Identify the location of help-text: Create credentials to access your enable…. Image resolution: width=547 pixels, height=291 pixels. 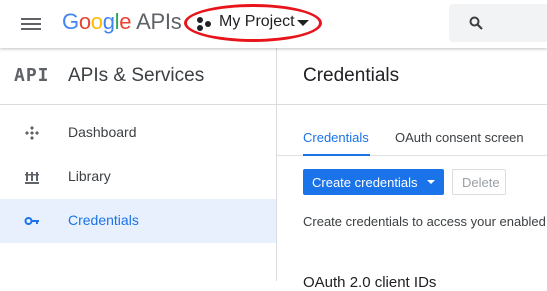
(424, 221).